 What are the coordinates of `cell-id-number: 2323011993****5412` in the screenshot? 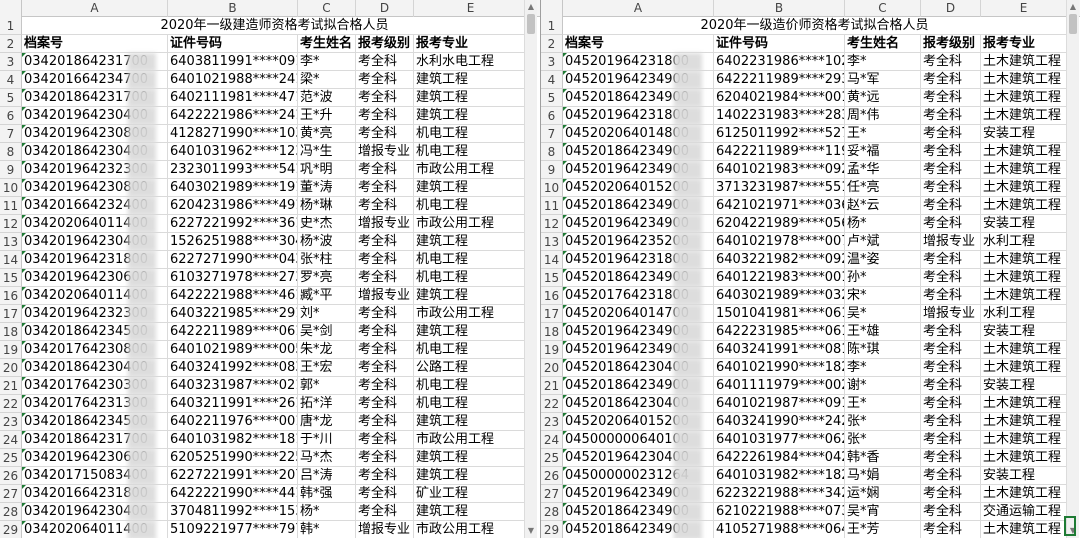 It's located at (233, 170).